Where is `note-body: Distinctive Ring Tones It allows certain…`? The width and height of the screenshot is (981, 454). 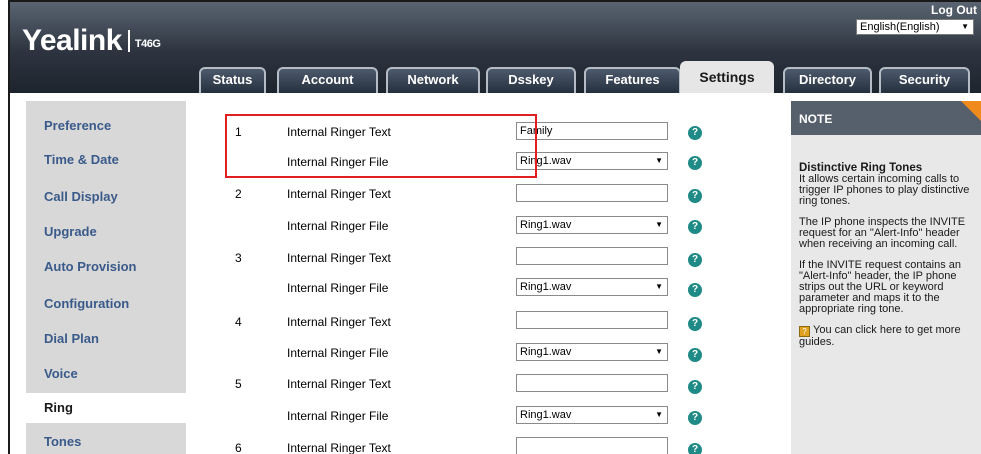 note-body: Distinctive Ring Tones It allows certain… is located at coordinates (887, 260).